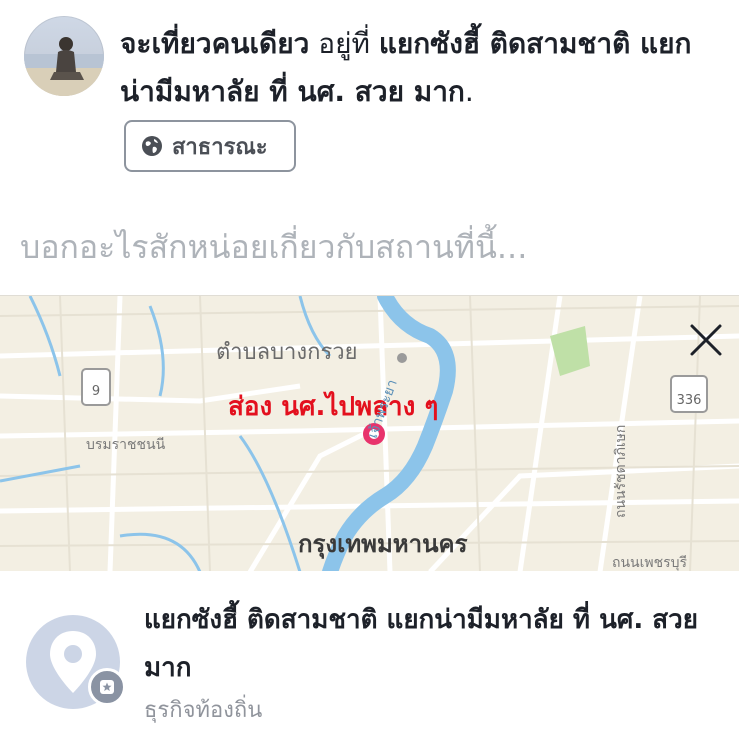 This screenshot has width=739, height=733. I want to click on headline-period: ., so click(469, 91).